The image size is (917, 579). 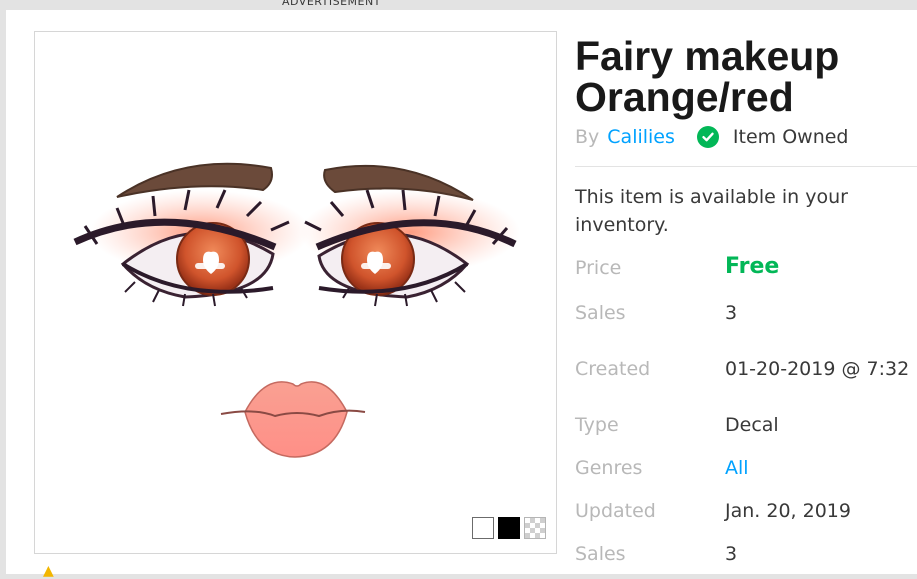 I want to click on by-label: By, so click(x=587, y=137).